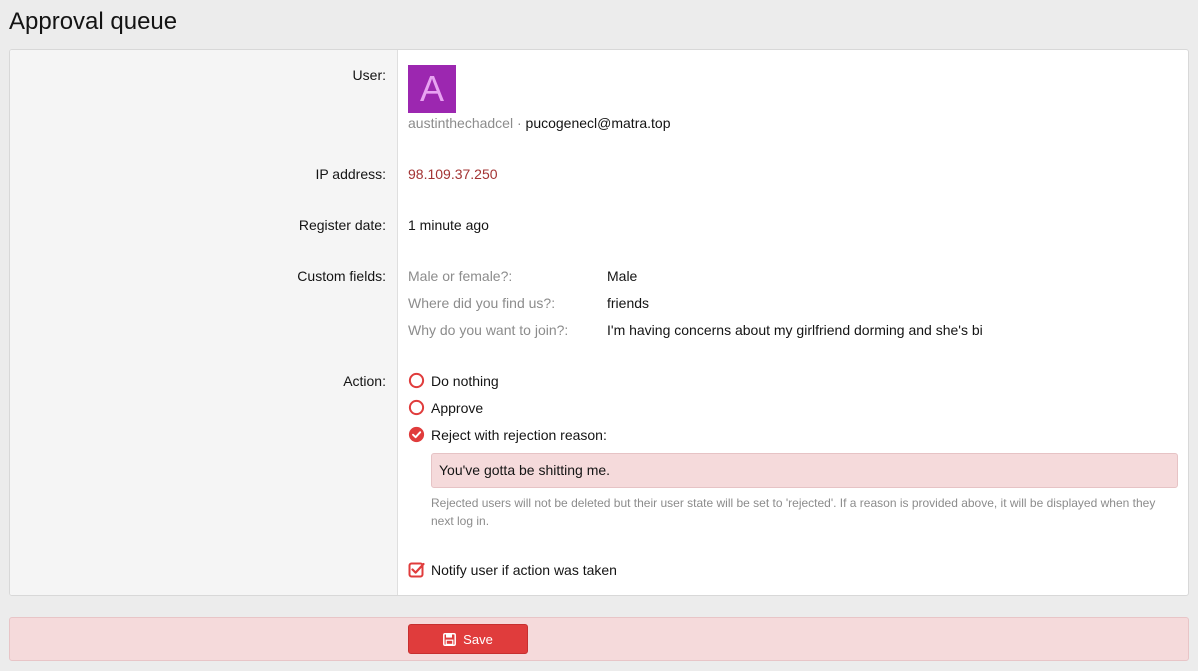  What do you see at coordinates (448, 225) in the screenshot?
I see `register-date-value: 1 minute ago` at bounding box center [448, 225].